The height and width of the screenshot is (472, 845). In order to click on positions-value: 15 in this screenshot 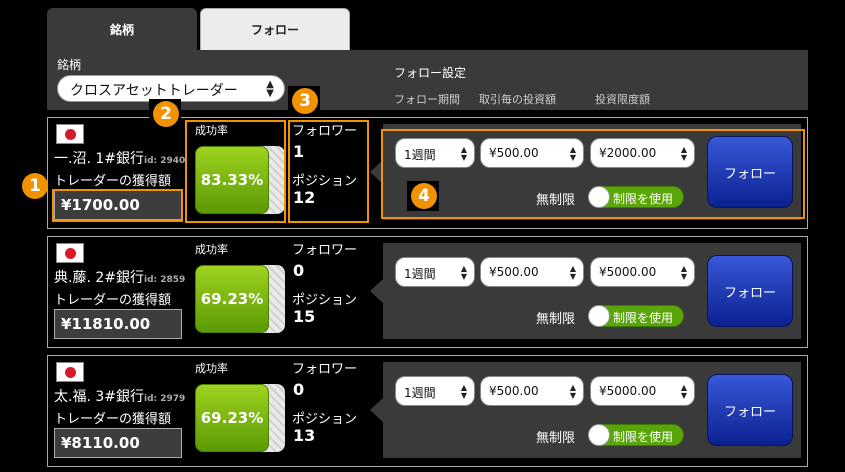, I will do `click(304, 316)`.